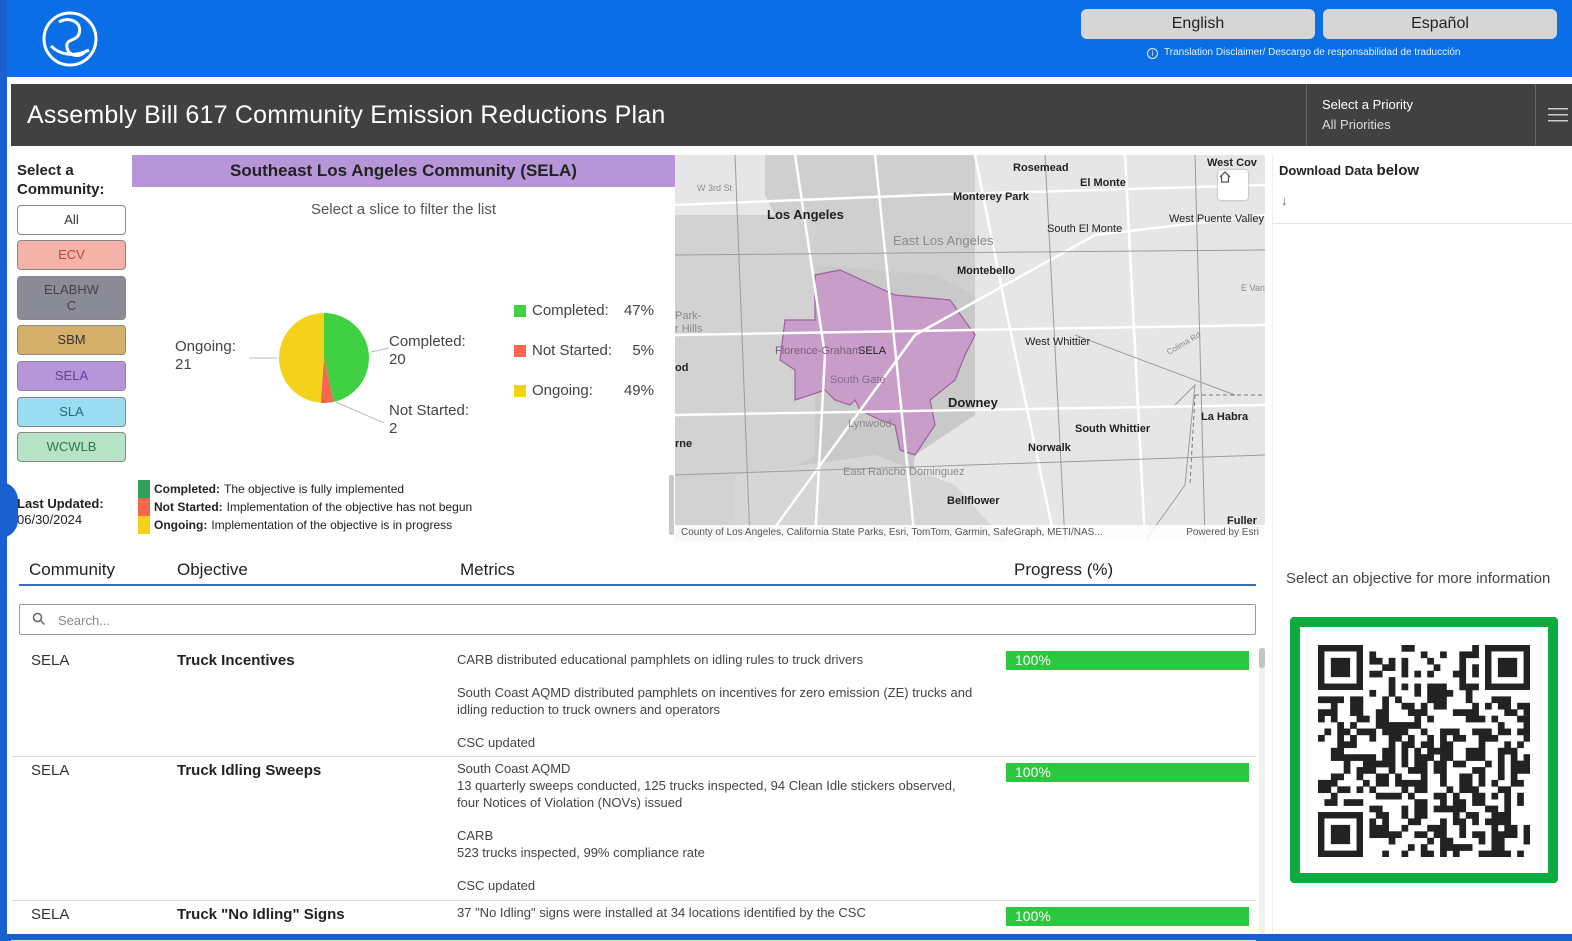 The height and width of the screenshot is (941, 1572). I want to click on qr-code-frame, so click(1424, 750).